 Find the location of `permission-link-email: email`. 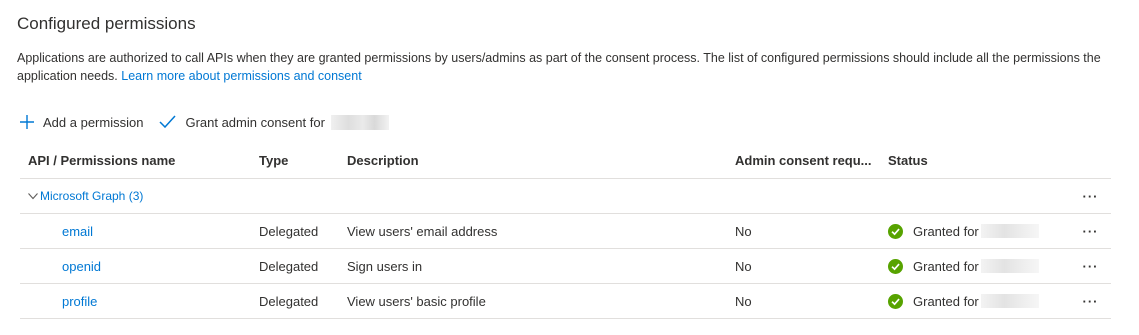

permission-link-email: email is located at coordinates (77, 231).